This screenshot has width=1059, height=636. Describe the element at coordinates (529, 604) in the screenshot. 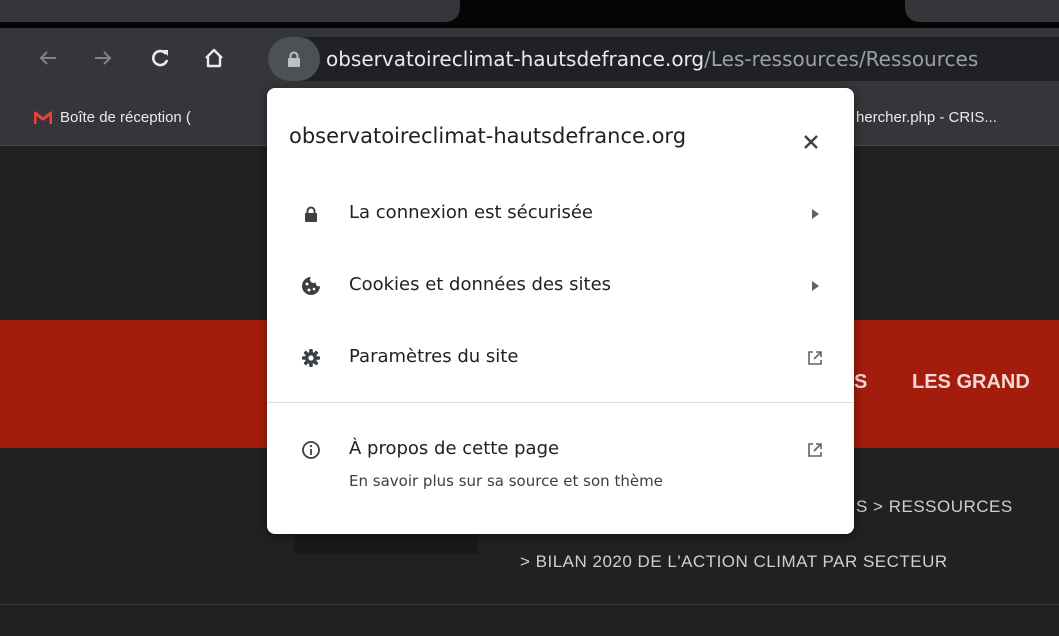

I see `divider` at that location.